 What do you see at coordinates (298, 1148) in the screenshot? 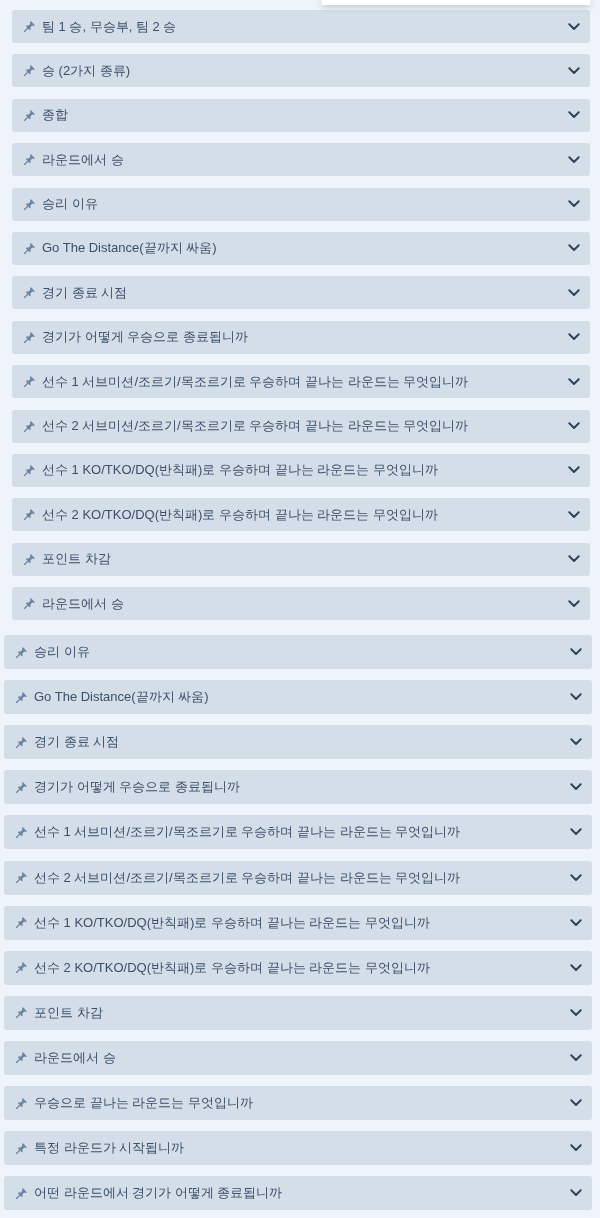
I see `accordion-header: 특정 라운드가 시작됩니까` at bounding box center [298, 1148].